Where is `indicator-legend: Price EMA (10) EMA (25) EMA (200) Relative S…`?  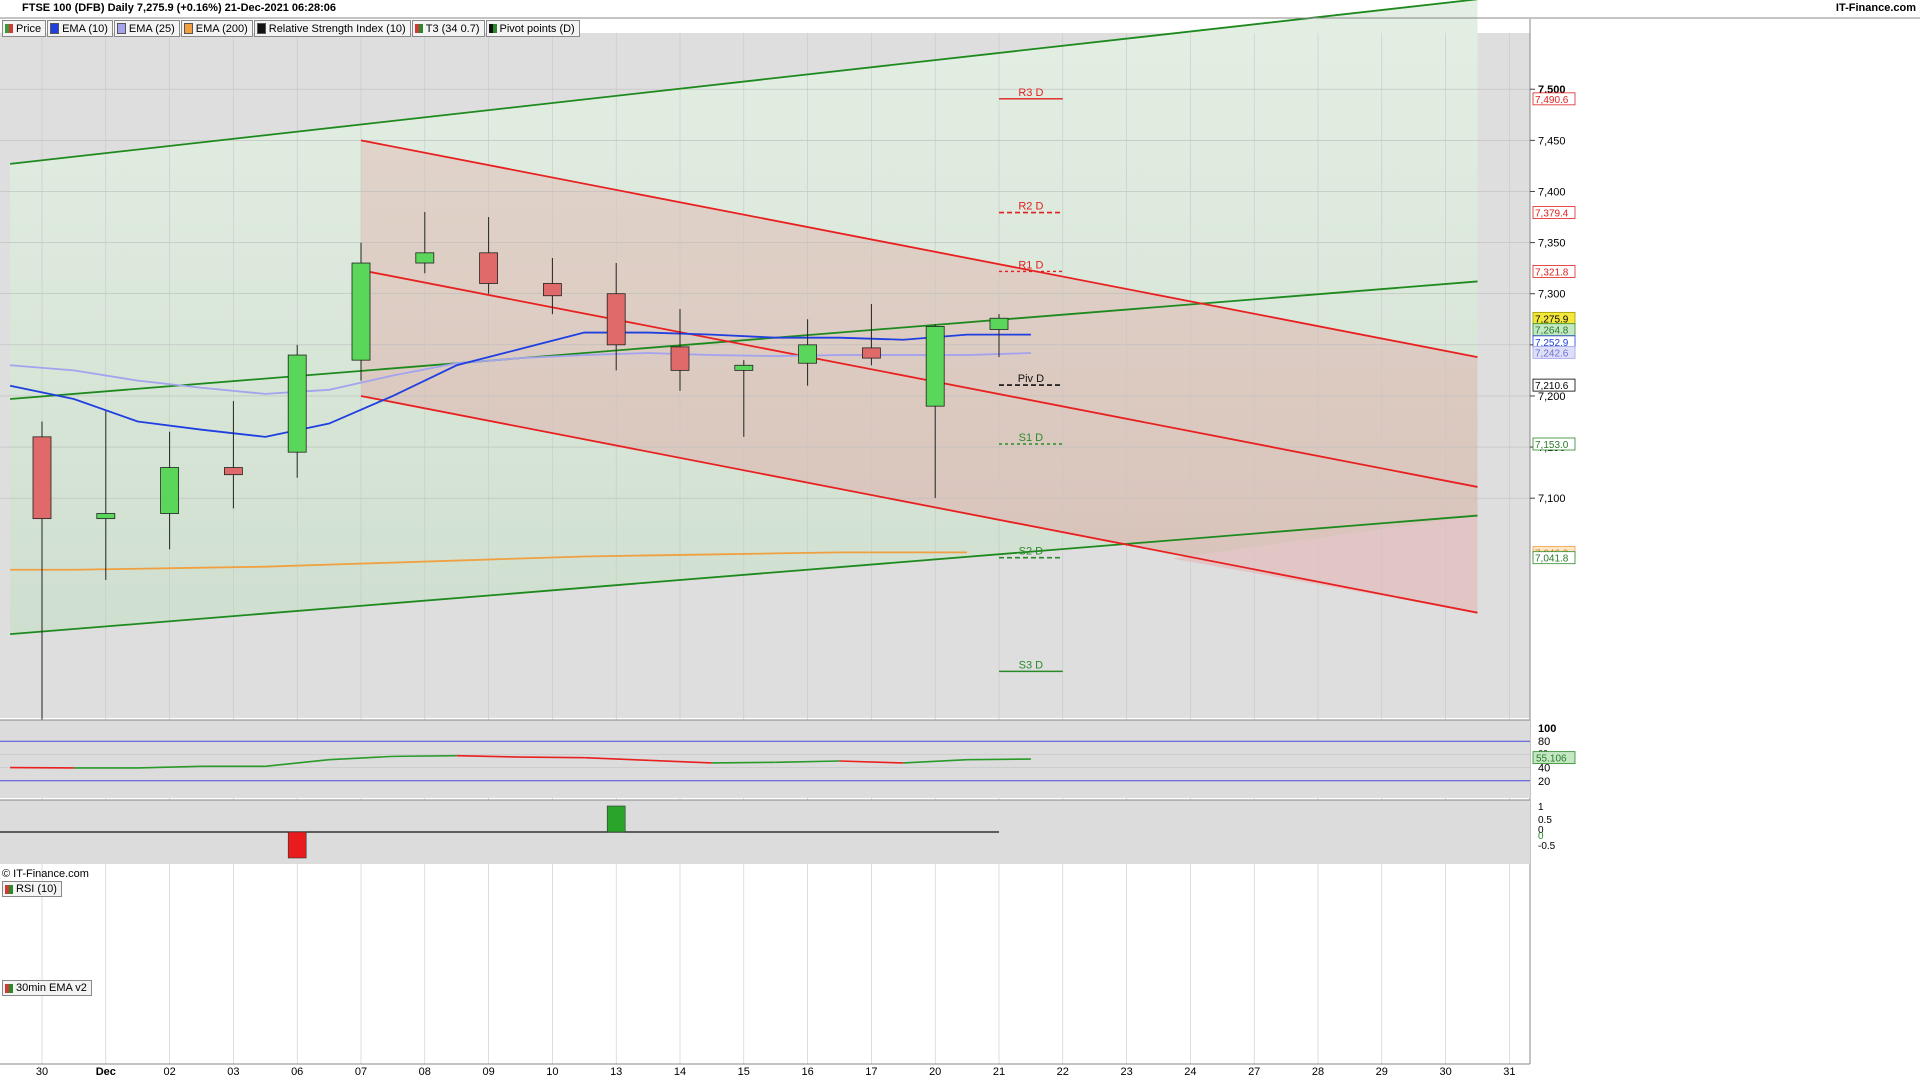
indicator-legend: Price EMA (10) EMA (25) EMA (200) Relative S… is located at coordinates (291, 28).